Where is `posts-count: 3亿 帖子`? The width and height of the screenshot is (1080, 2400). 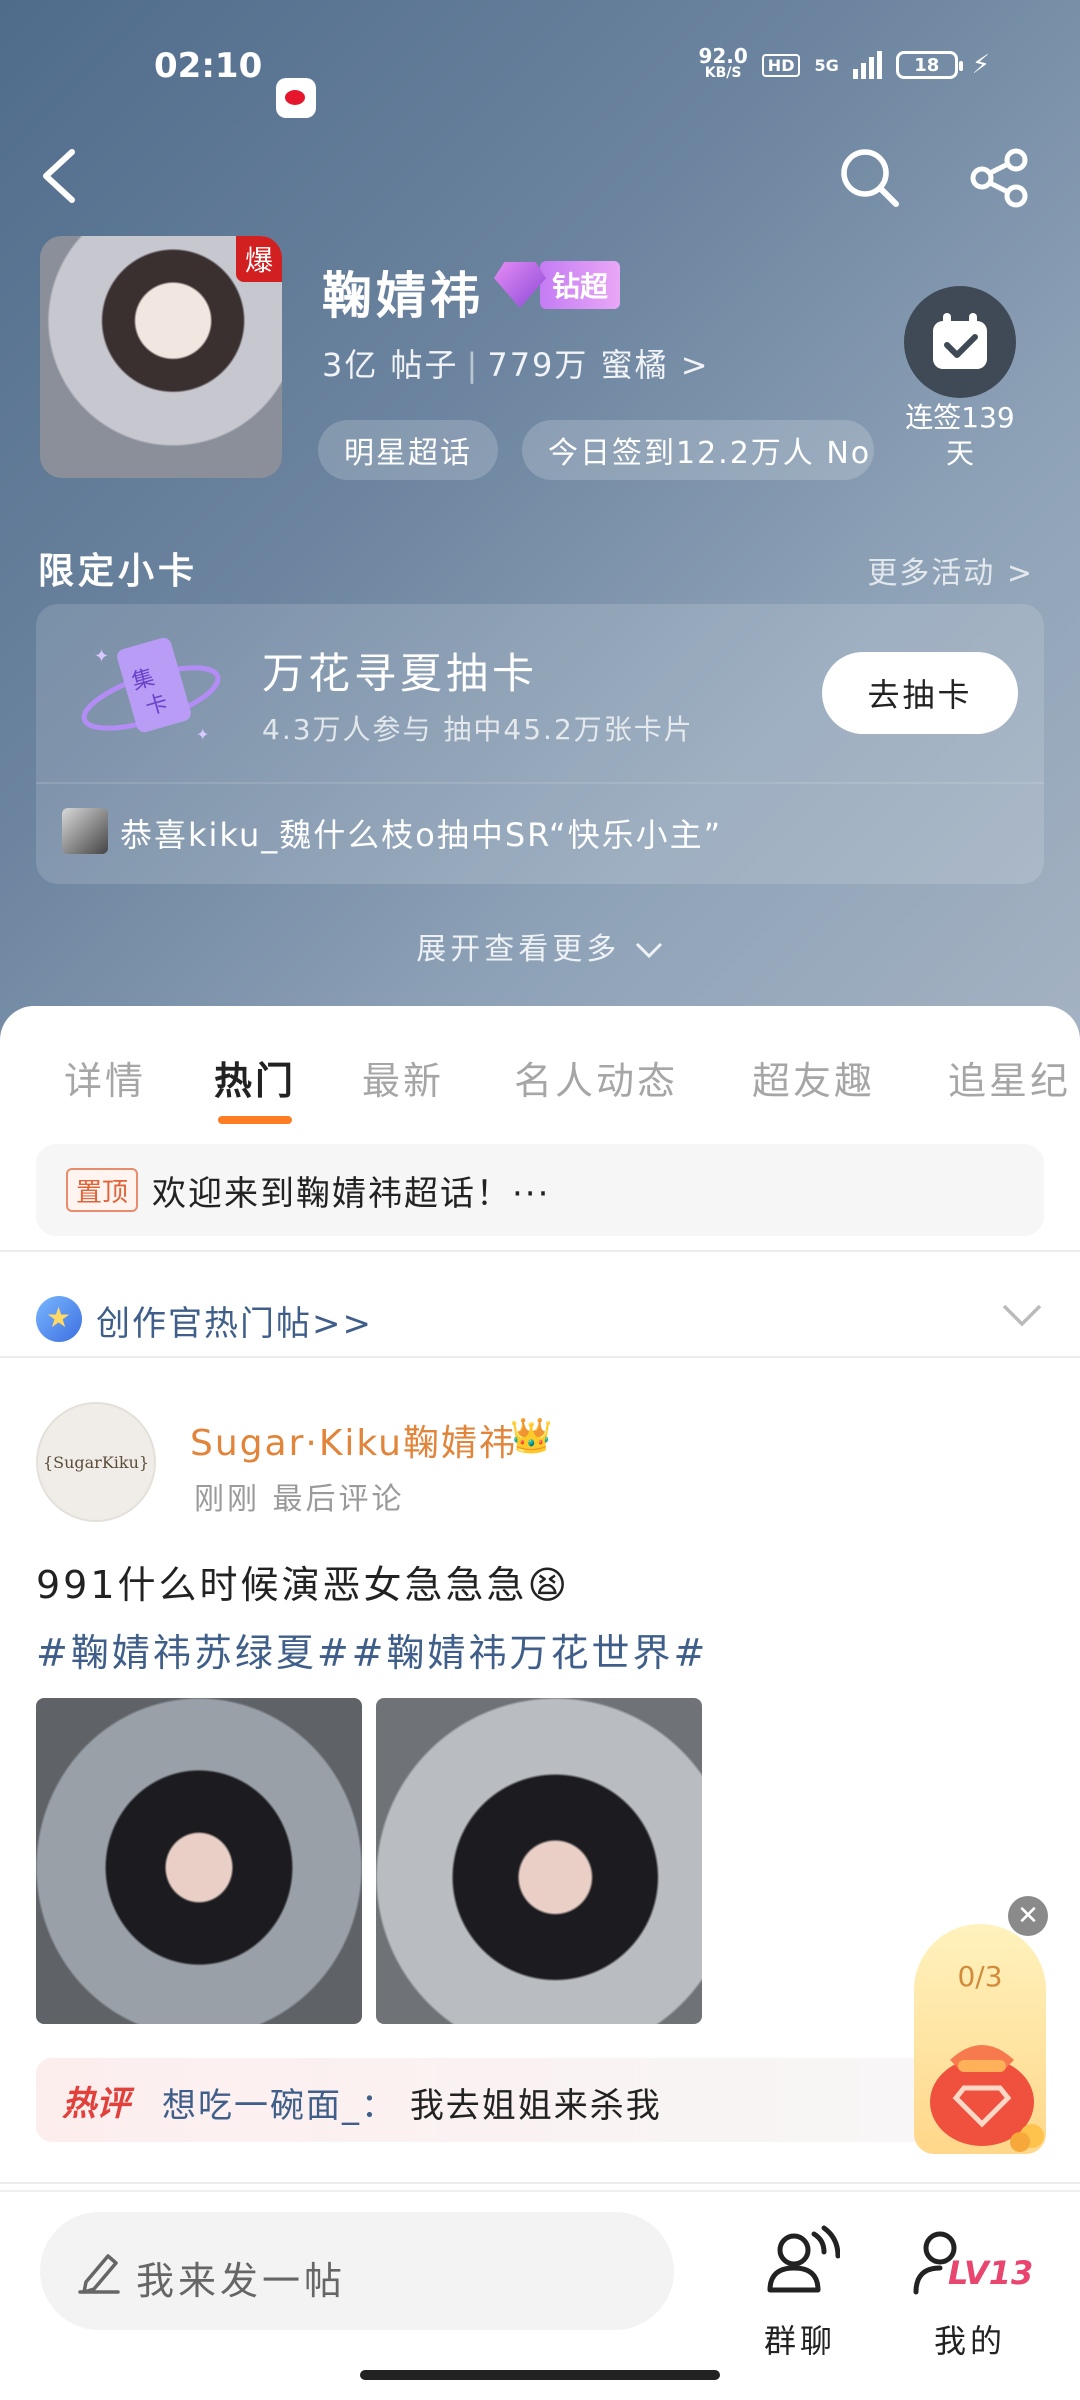 posts-count: 3亿 帖子 is located at coordinates (390, 365).